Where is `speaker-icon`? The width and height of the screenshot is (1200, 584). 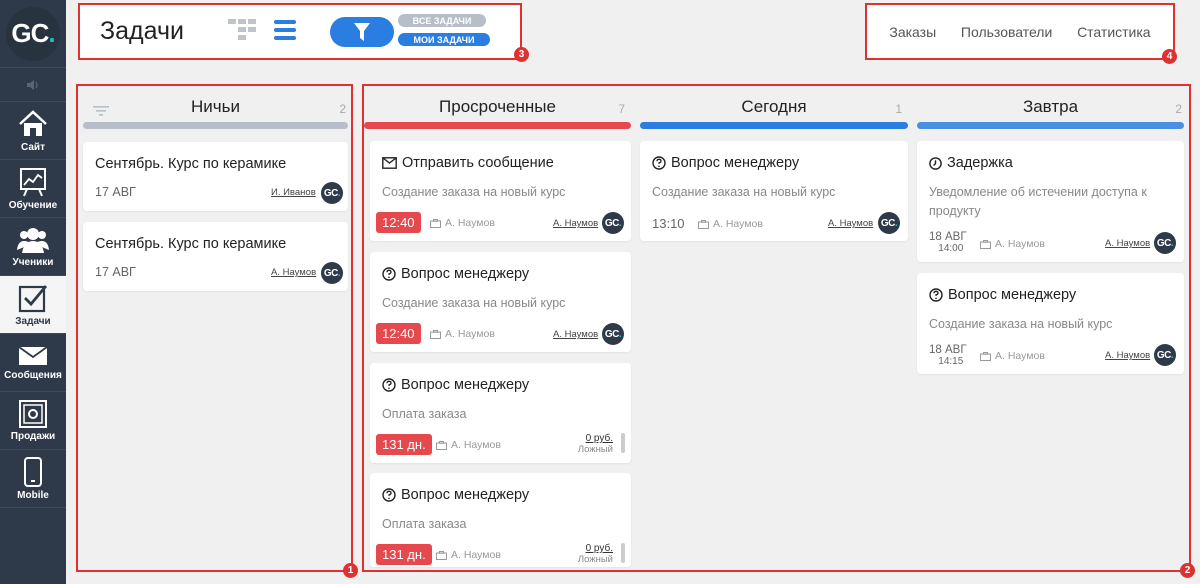
speaker-icon is located at coordinates (33, 85).